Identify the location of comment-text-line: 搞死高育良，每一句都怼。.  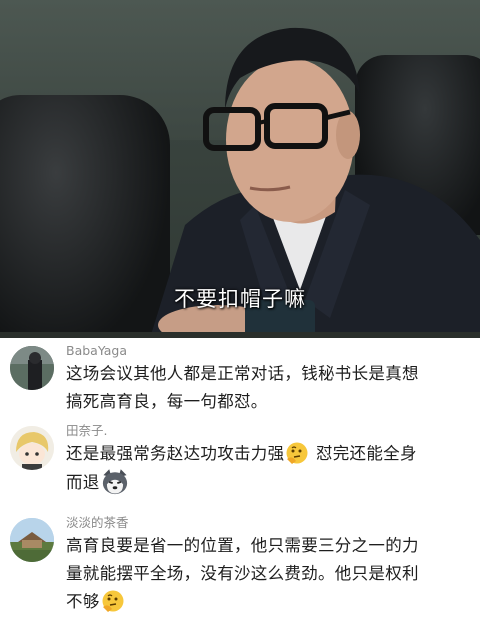
(167, 401).